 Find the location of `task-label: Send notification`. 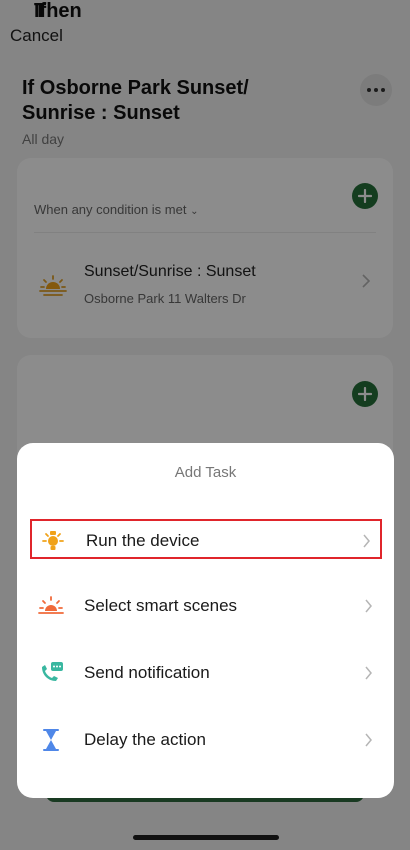

task-label: Send notification is located at coordinates (147, 672).